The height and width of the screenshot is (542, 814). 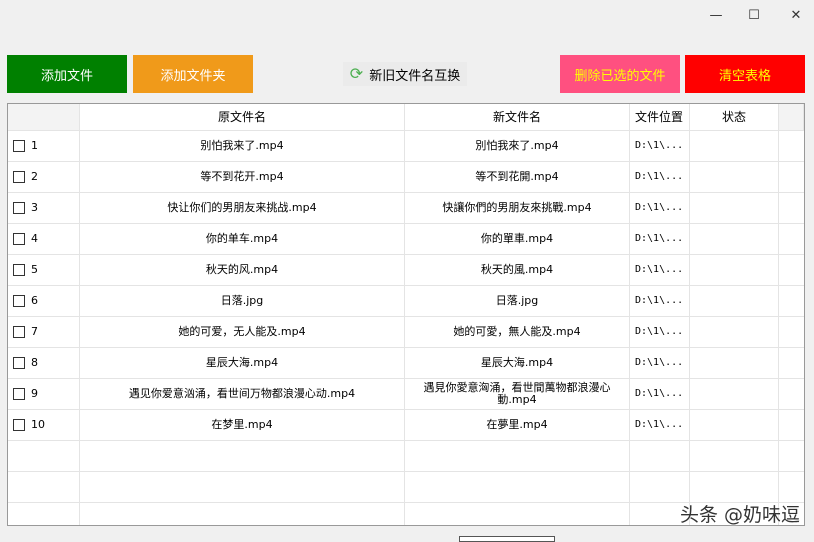 I want to click on delete-selected-button: 删除已选的文件, so click(x=620, y=74).